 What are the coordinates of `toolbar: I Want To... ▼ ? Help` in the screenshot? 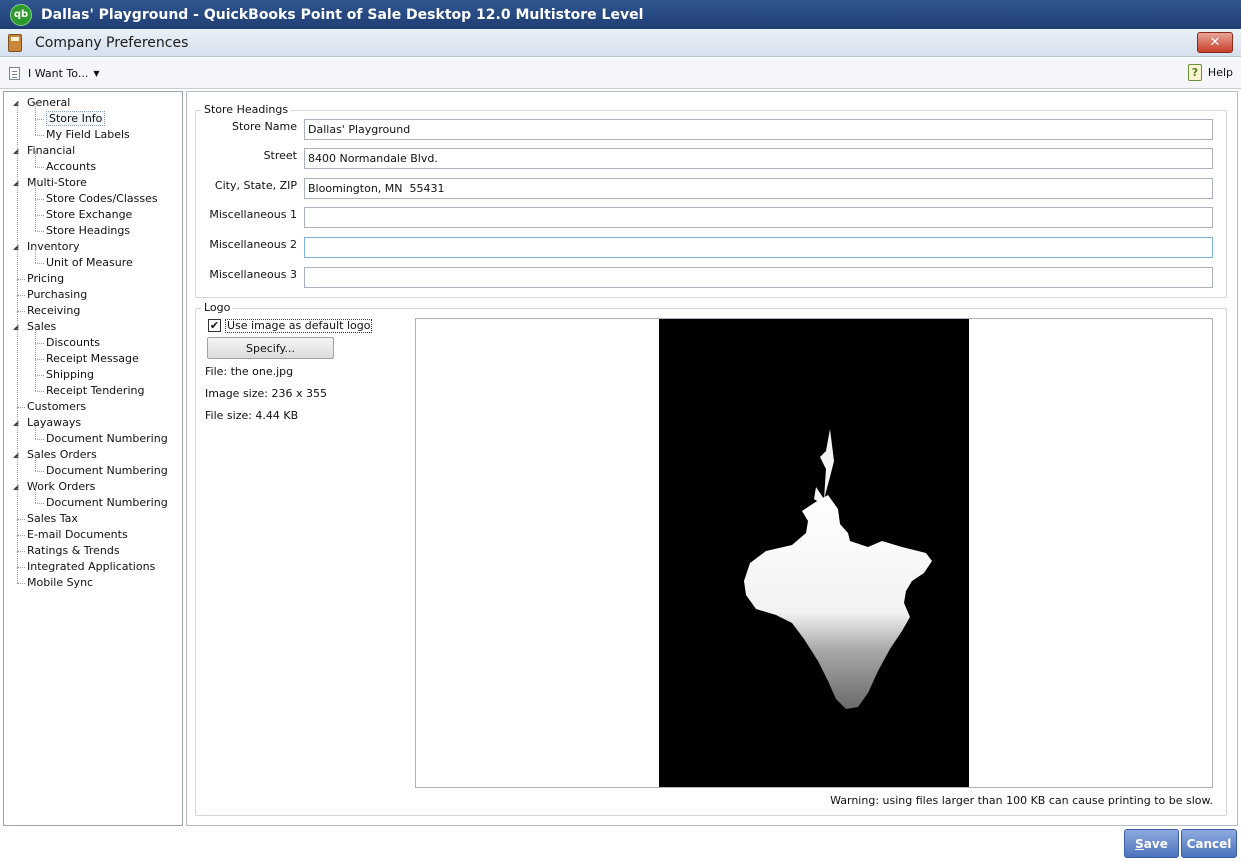 It's located at (620, 73).